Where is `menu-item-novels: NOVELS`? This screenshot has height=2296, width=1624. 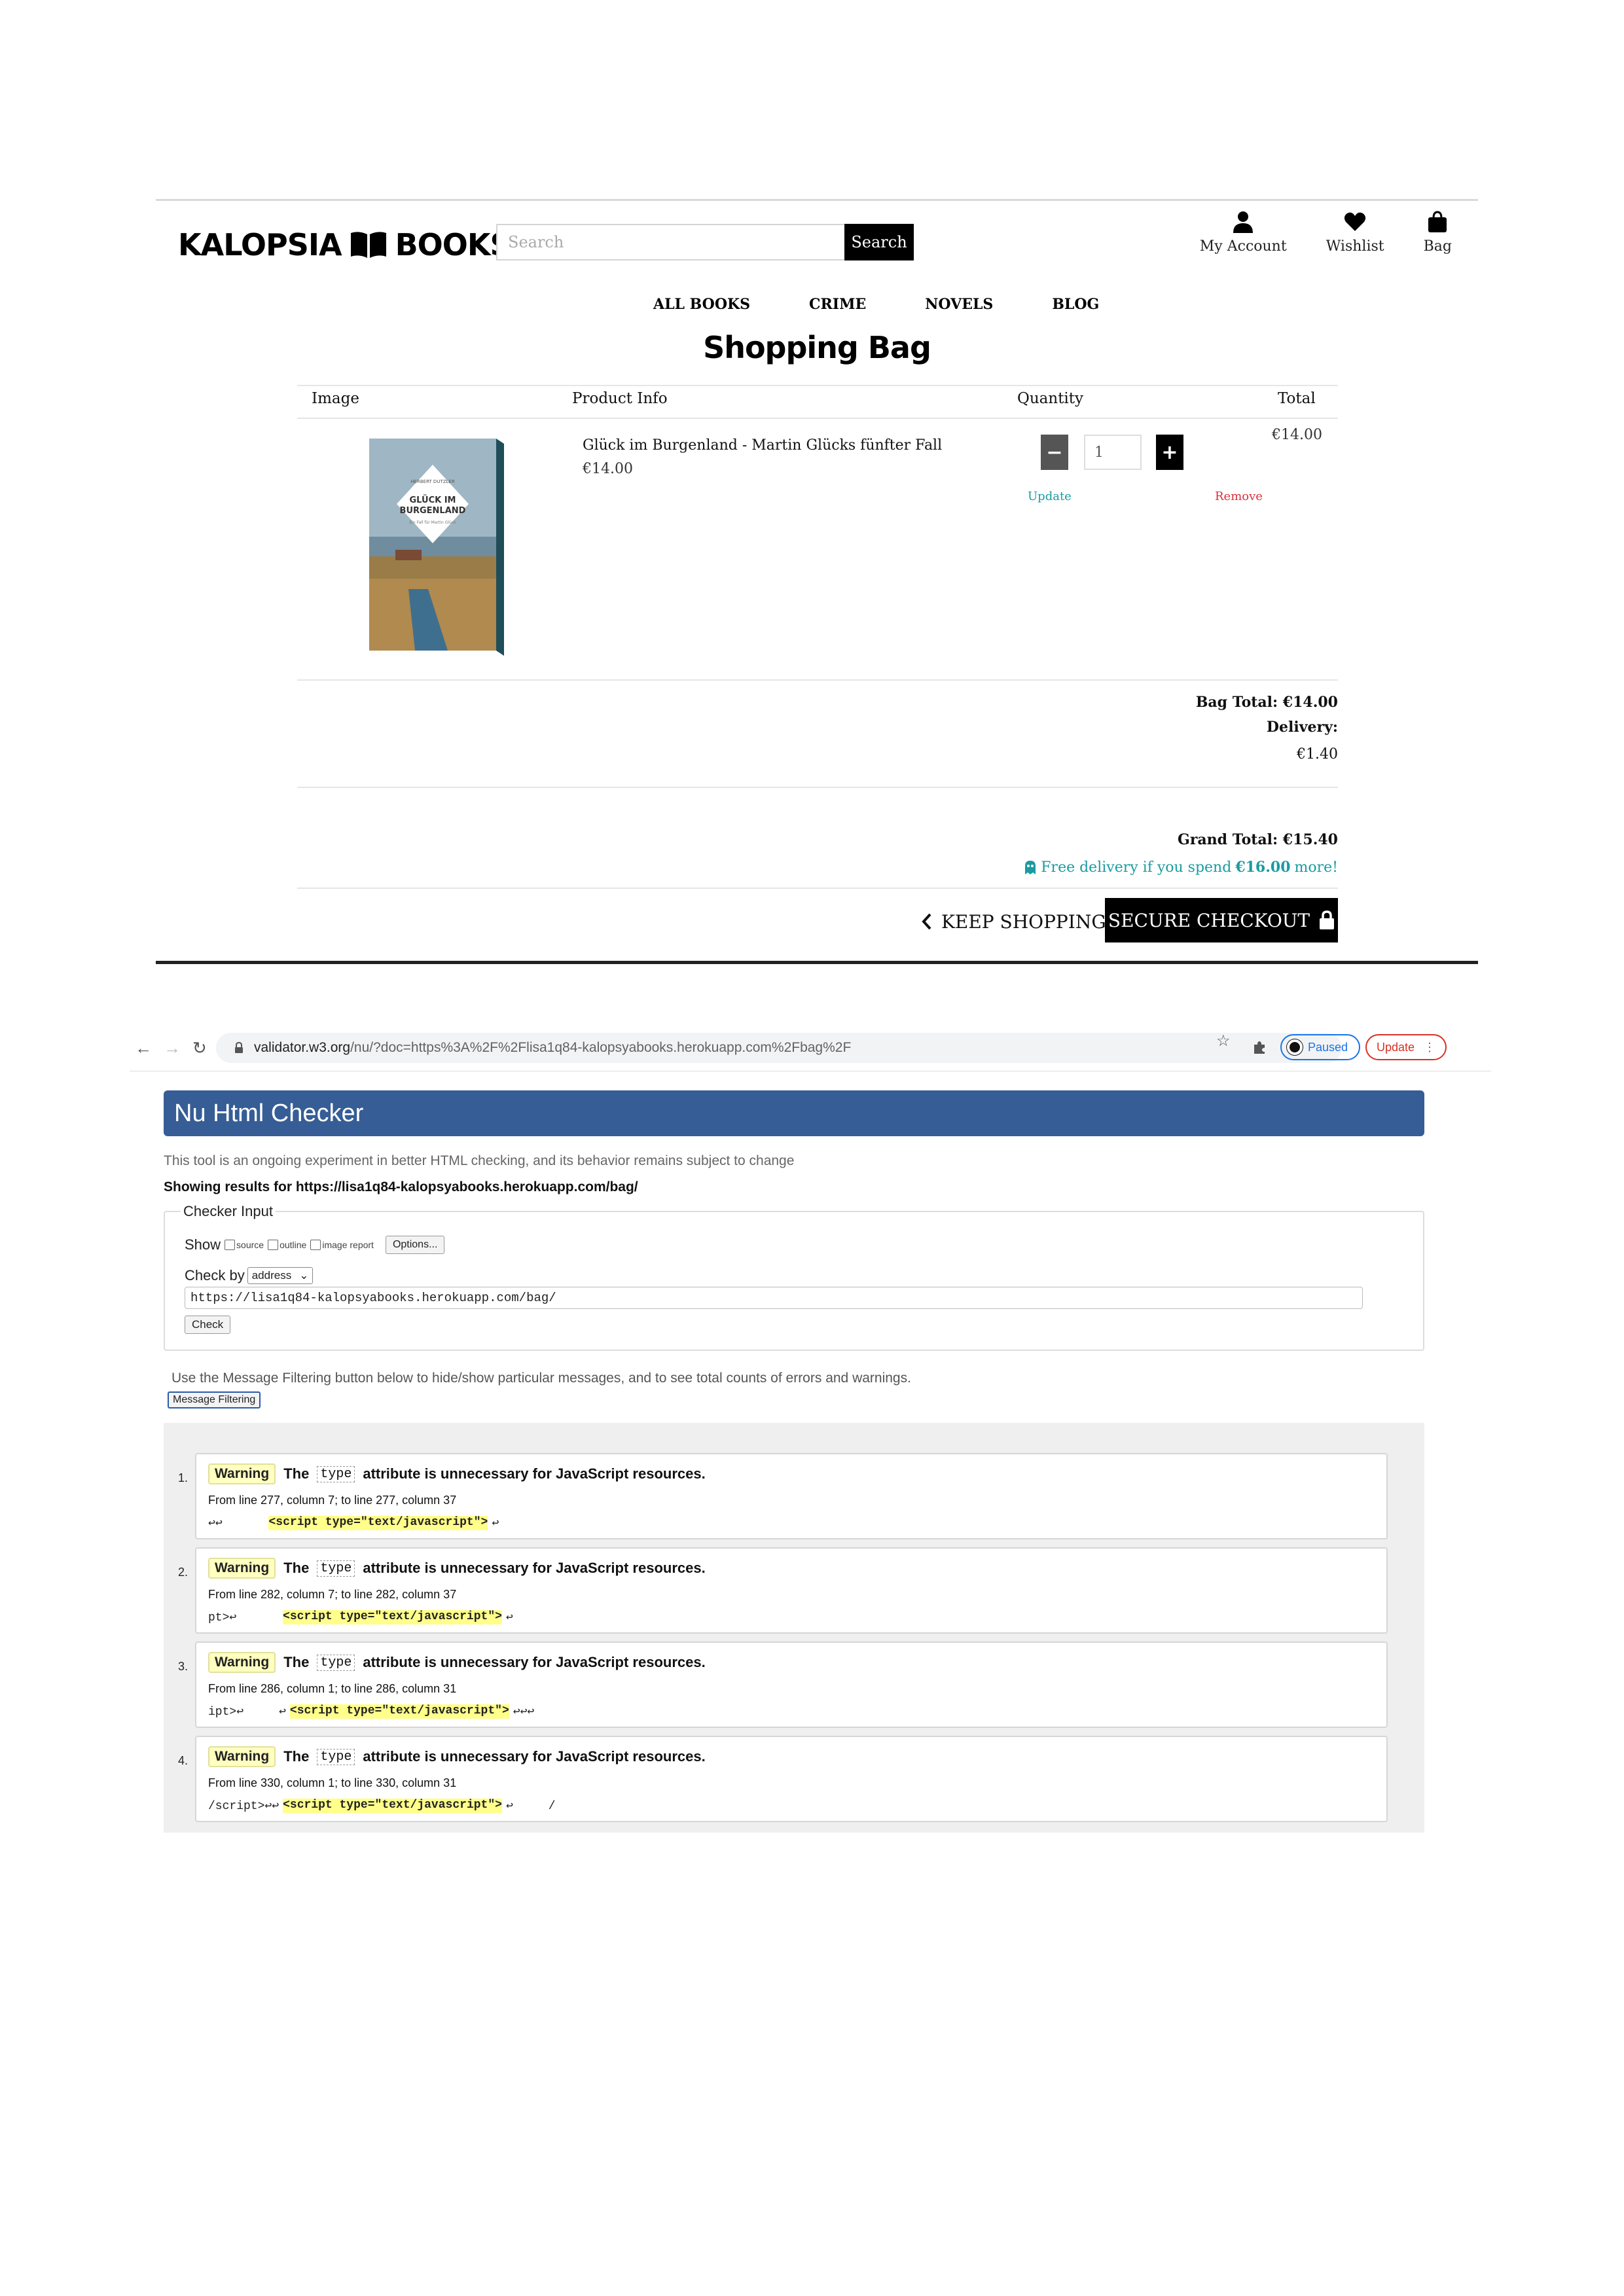
menu-item-novels: NOVELS is located at coordinates (959, 304).